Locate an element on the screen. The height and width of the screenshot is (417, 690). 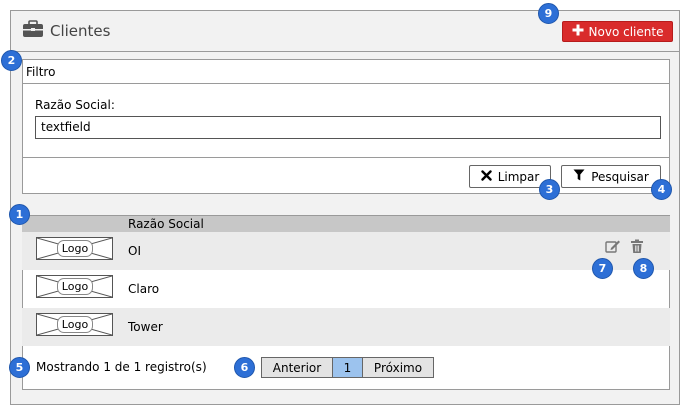
annotation-badge-7: 7 is located at coordinates (602, 268).